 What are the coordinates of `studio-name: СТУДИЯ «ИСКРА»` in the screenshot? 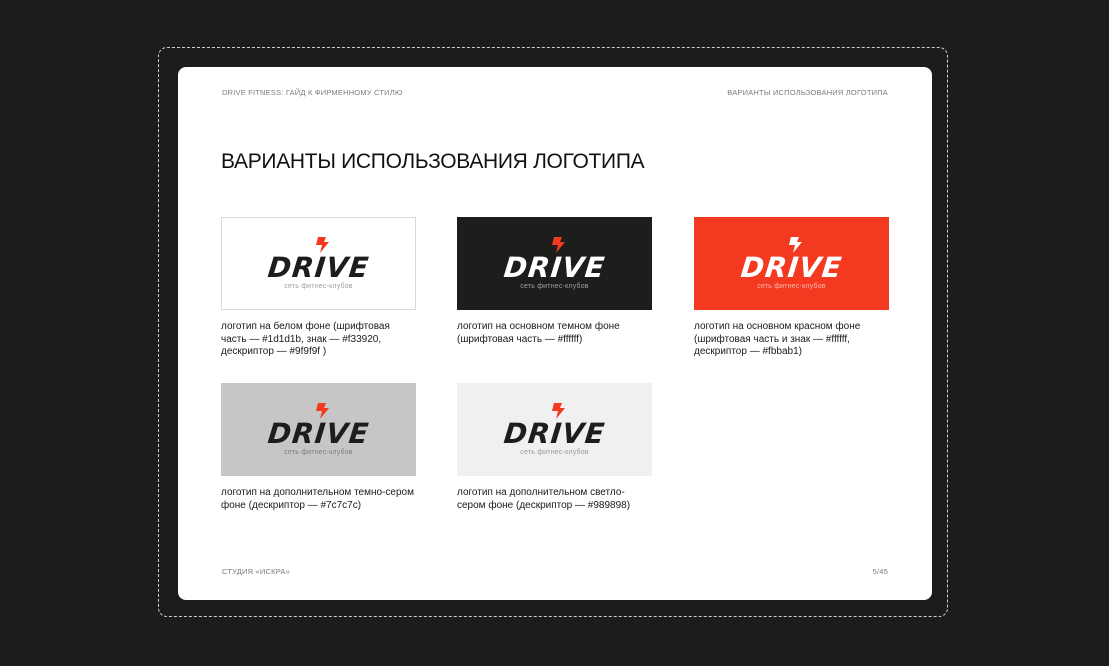 It's located at (256, 571).